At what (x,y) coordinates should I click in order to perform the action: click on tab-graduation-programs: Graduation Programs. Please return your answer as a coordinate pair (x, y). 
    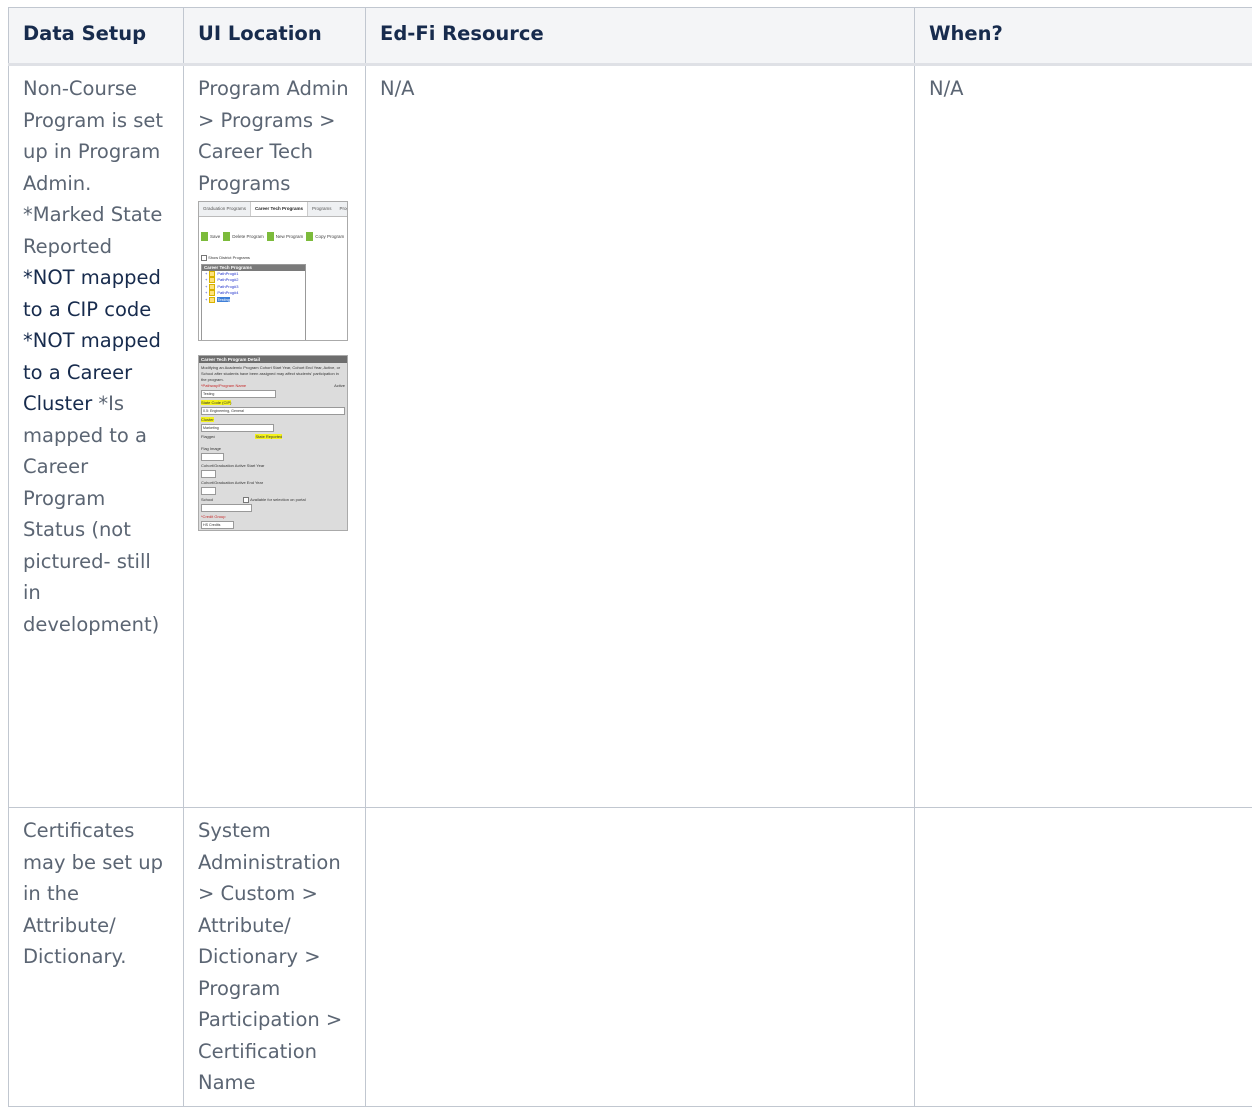
    Looking at the image, I should click on (224, 209).